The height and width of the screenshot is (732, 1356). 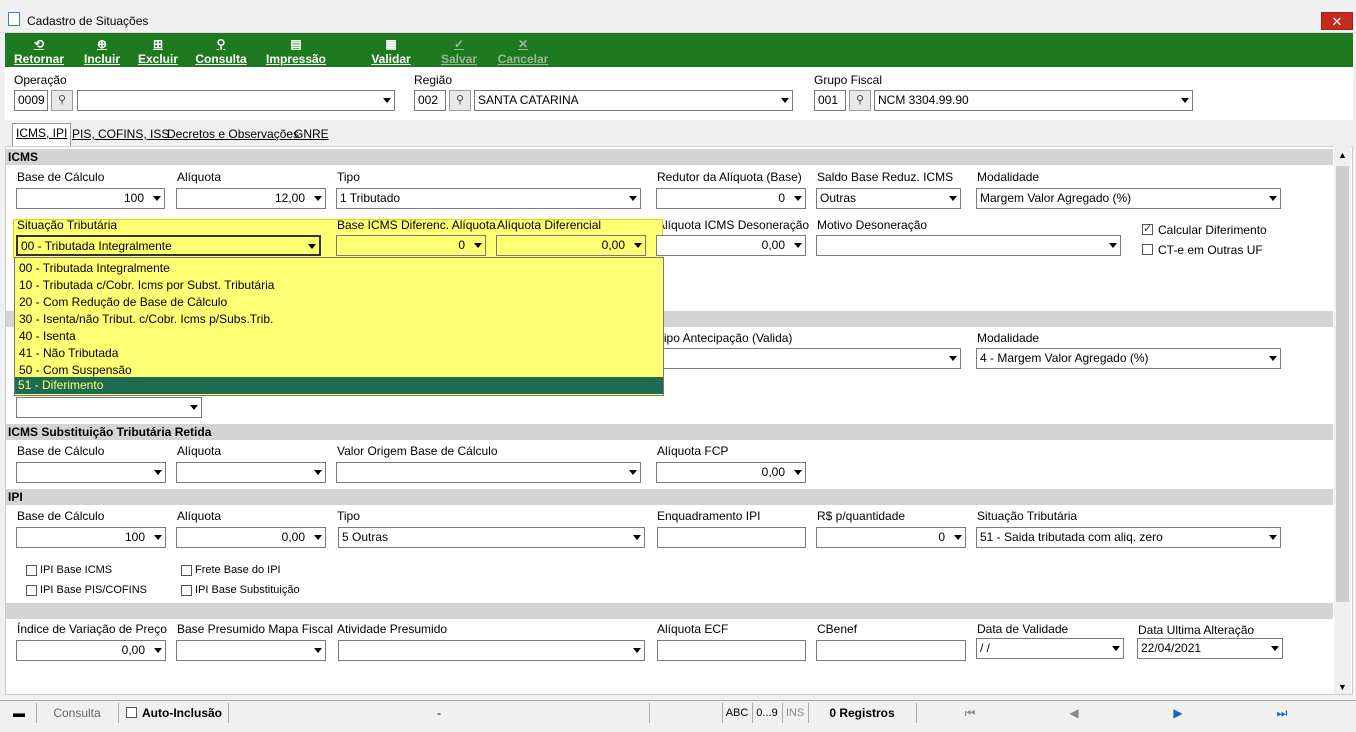 What do you see at coordinates (47, 336) in the screenshot?
I see `option-40: 40 - Isenta` at bounding box center [47, 336].